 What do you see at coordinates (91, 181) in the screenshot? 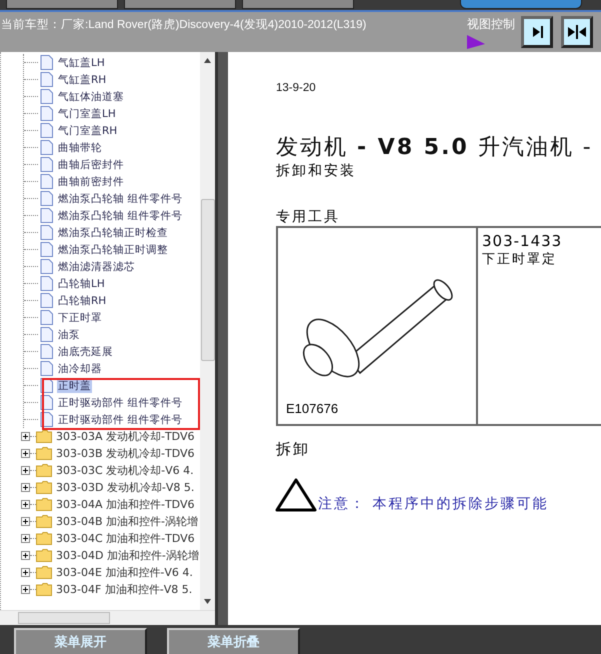
I see `tree-item: 曲轴前密封件` at bounding box center [91, 181].